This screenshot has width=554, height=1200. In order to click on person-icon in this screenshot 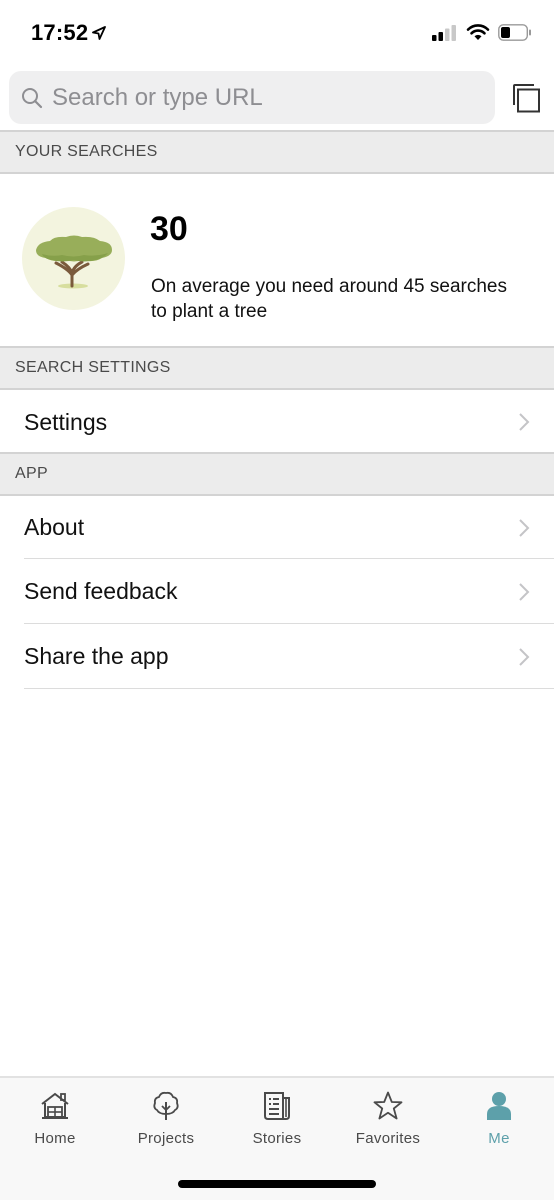, I will do `click(499, 1106)`.